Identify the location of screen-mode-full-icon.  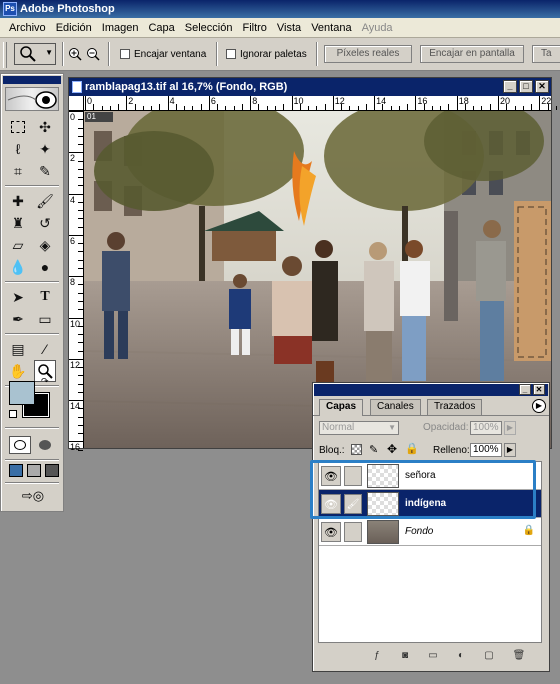
(52, 470).